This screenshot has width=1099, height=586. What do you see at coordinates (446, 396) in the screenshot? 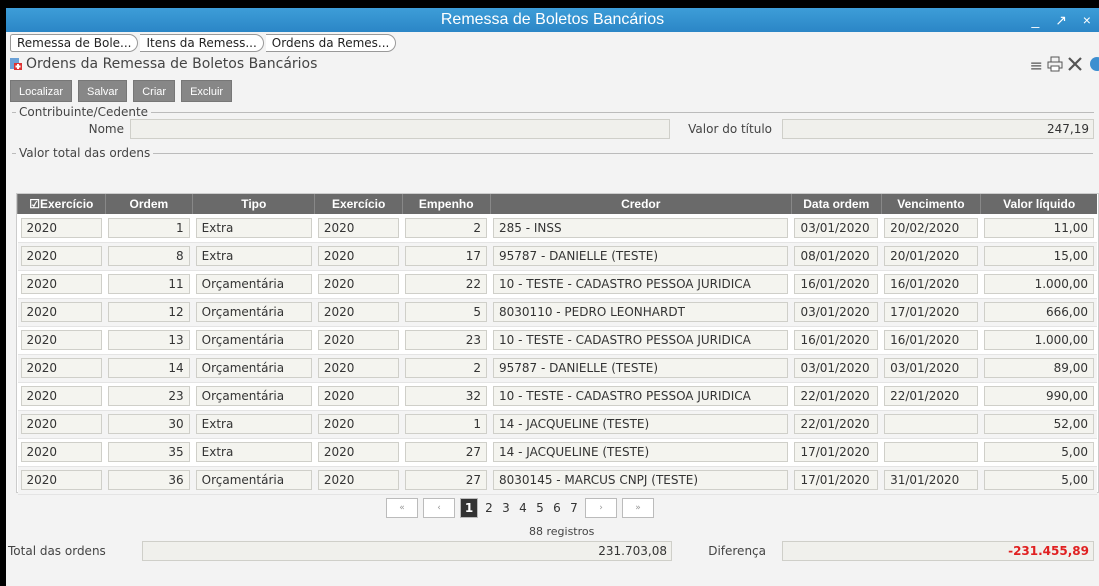
I see `cell-empenho: 32` at bounding box center [446, 396].